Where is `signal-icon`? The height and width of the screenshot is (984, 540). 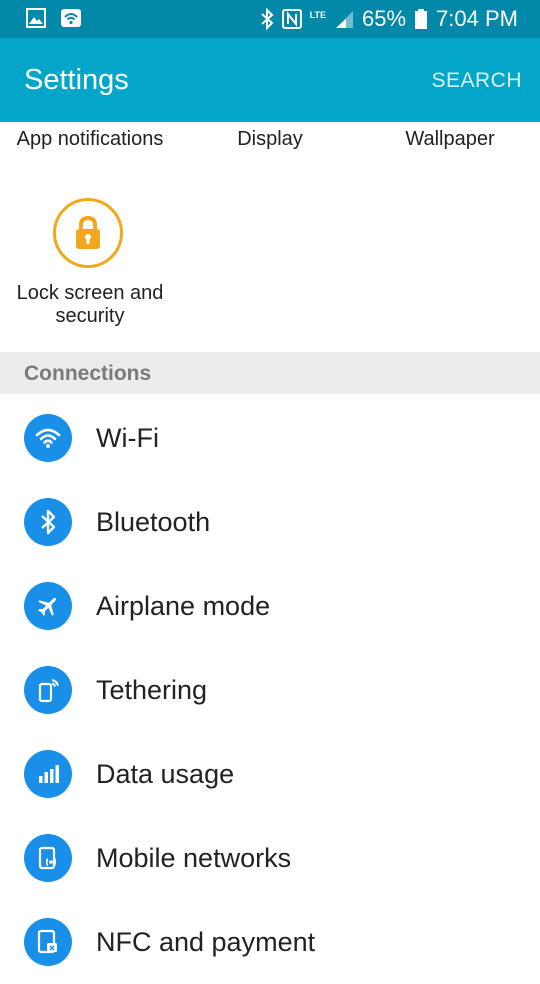
signal-icon is located at coordinates (345, 19).